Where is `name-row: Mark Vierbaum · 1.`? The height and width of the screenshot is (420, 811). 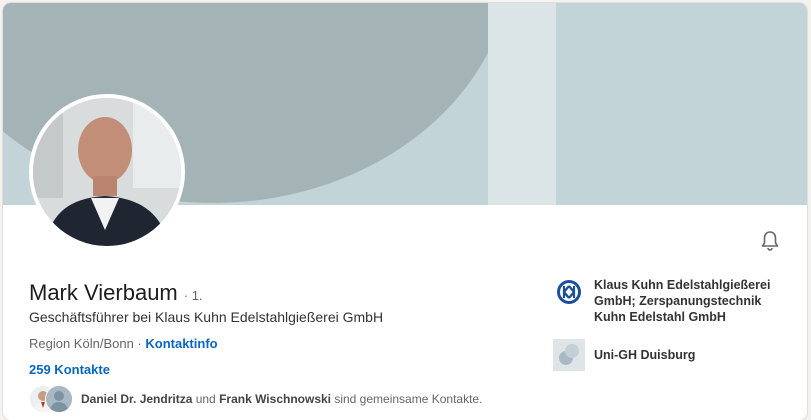 name-row: Mark Vierbaum · 1. is located at coordinates (116, 293).